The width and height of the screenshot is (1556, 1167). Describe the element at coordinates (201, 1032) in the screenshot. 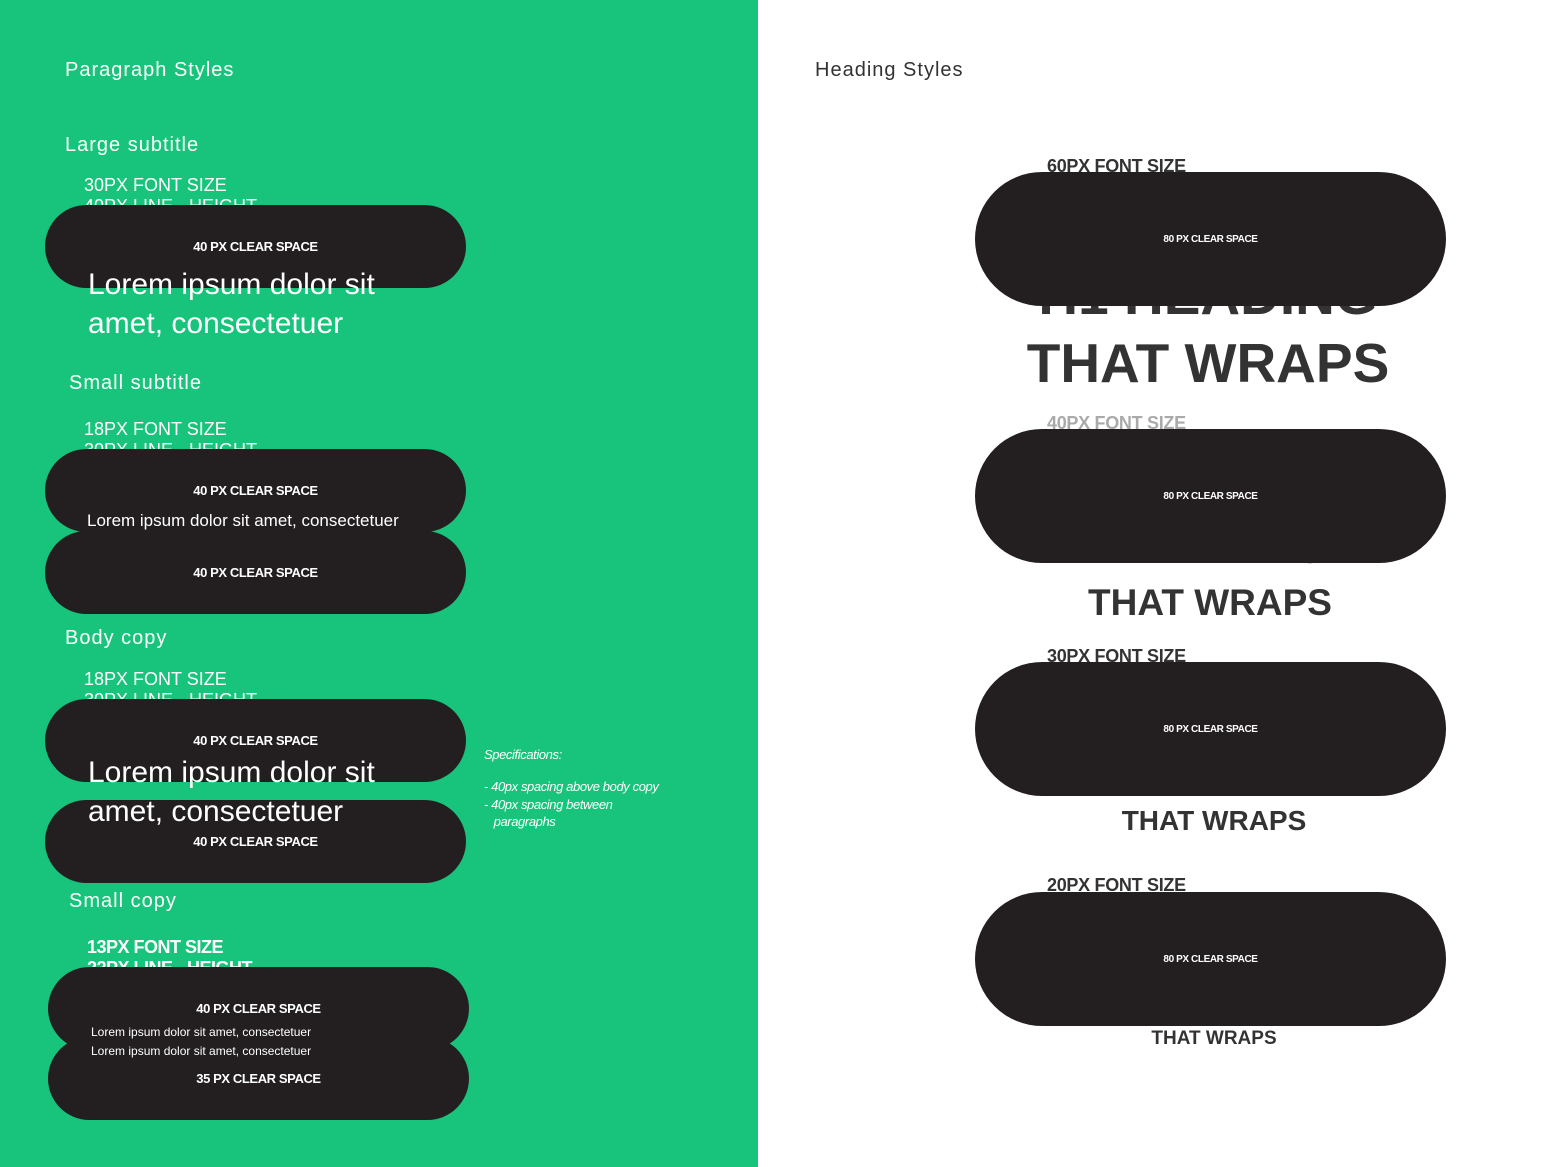

I see `sample-line-1: Lorem ipsum dolor sit amet, consectetuer` at that location.